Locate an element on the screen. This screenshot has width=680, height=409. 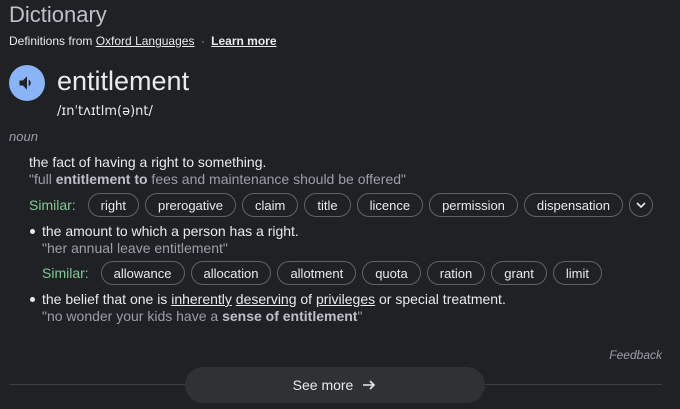
see-more-label: See more is located at coordinates (323, 385).